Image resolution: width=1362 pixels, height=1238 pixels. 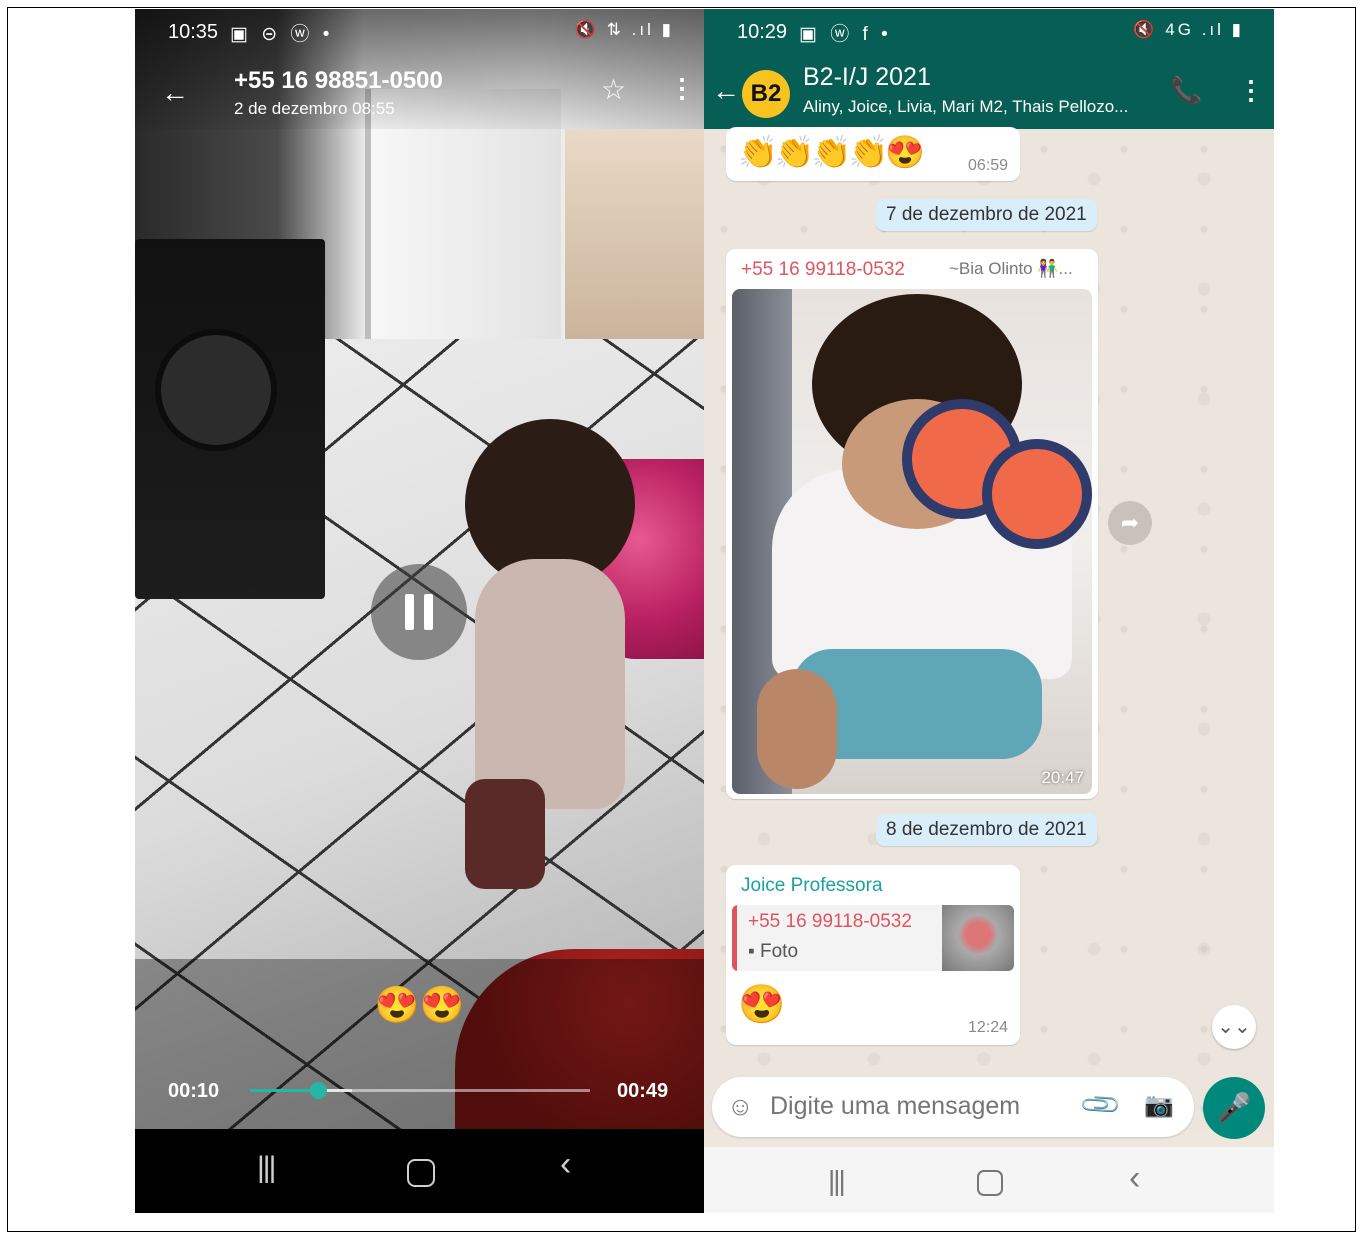 I want to click on mic-icon: 🎤, so click(x=1234, y=1108).